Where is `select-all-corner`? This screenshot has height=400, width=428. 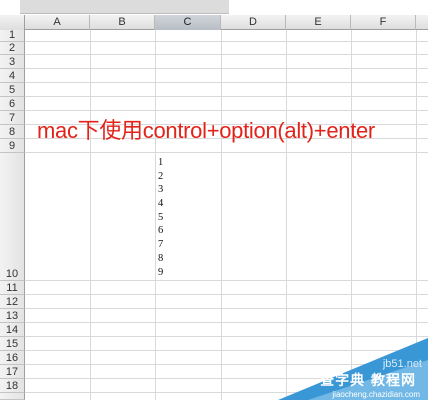 select-all-corner is located at coordinates (12, 22).